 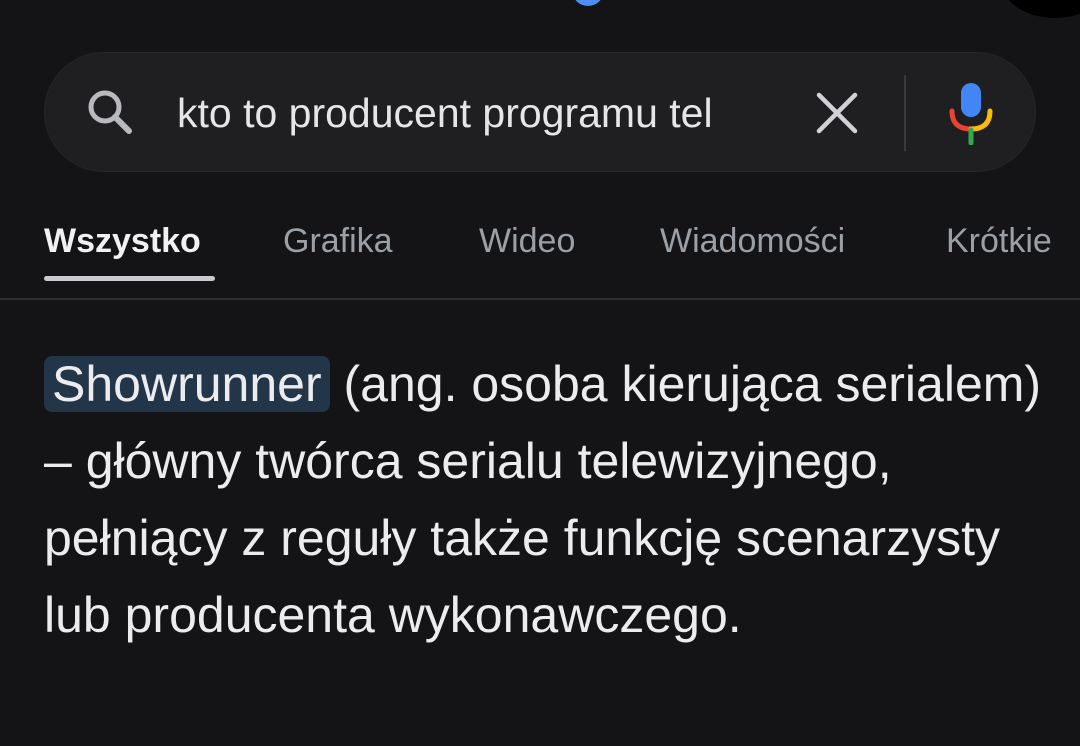 I want to click on tab-news: Wiadomości, so click(x=752, y=241).